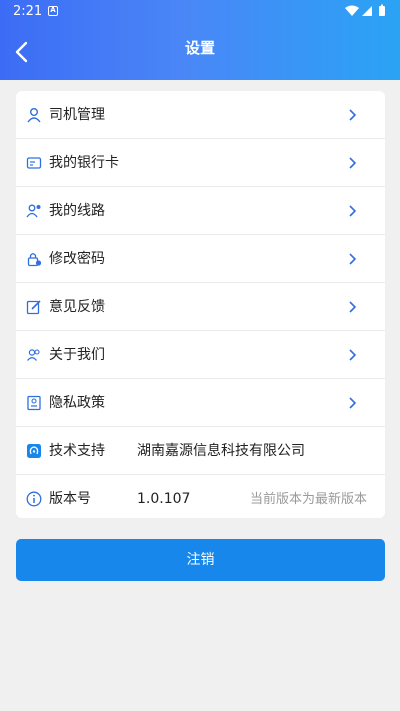 This screenshot has height=711, width=400. I want to click on user-icon, so click(34, 115).